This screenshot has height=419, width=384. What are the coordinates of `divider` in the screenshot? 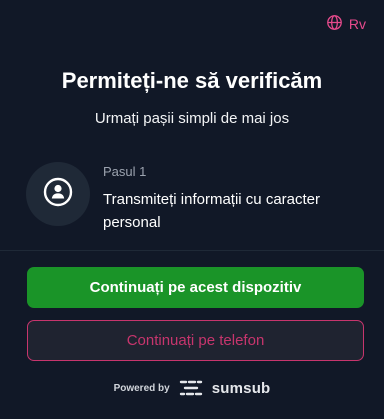 It's located at (192, 250).